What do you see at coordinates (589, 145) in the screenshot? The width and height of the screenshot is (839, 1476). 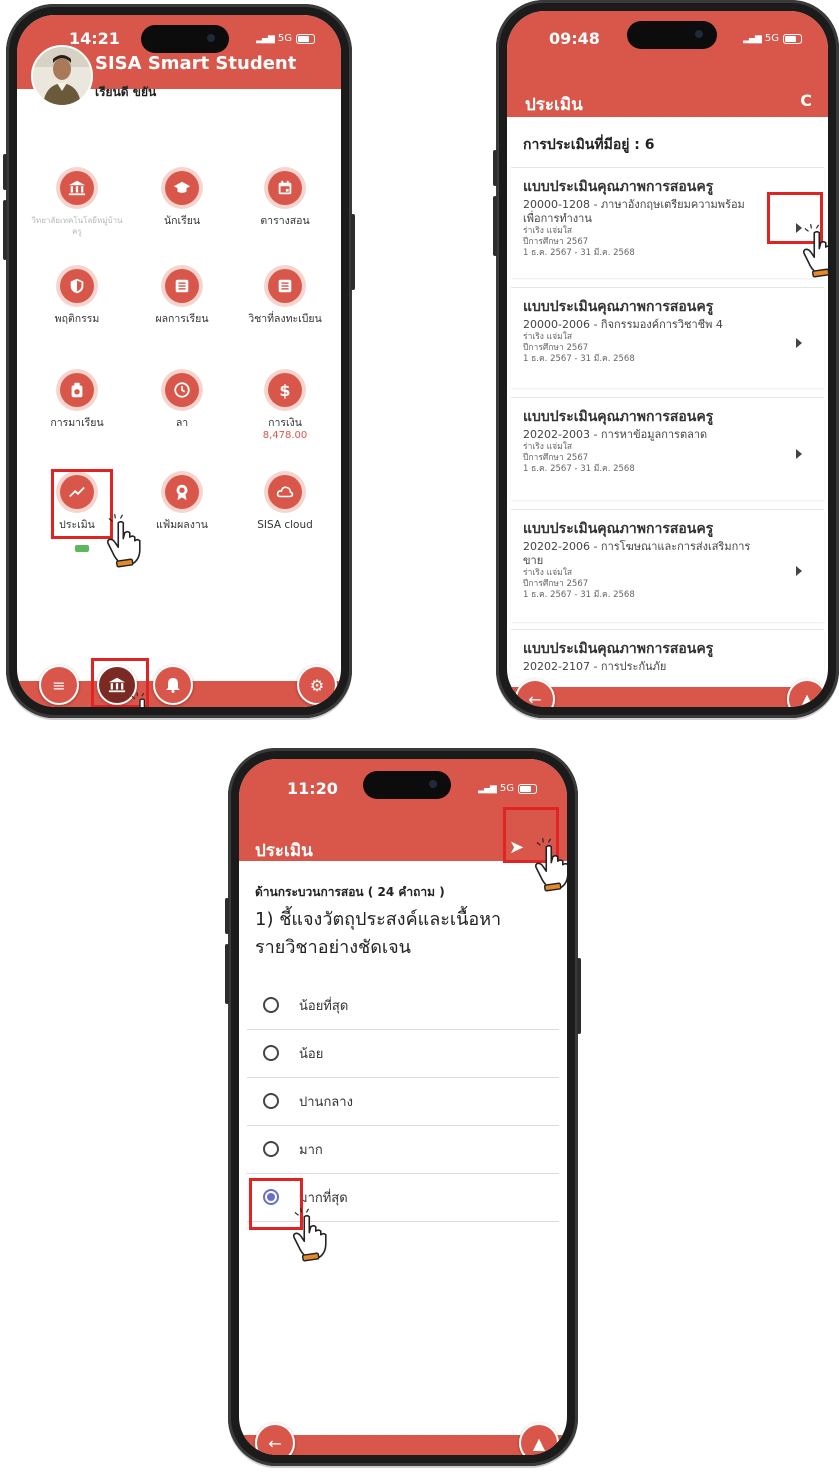 I see `evaluation-count: การประเมินที่มีอยู่ : 6` at bounding box center [589, 145].